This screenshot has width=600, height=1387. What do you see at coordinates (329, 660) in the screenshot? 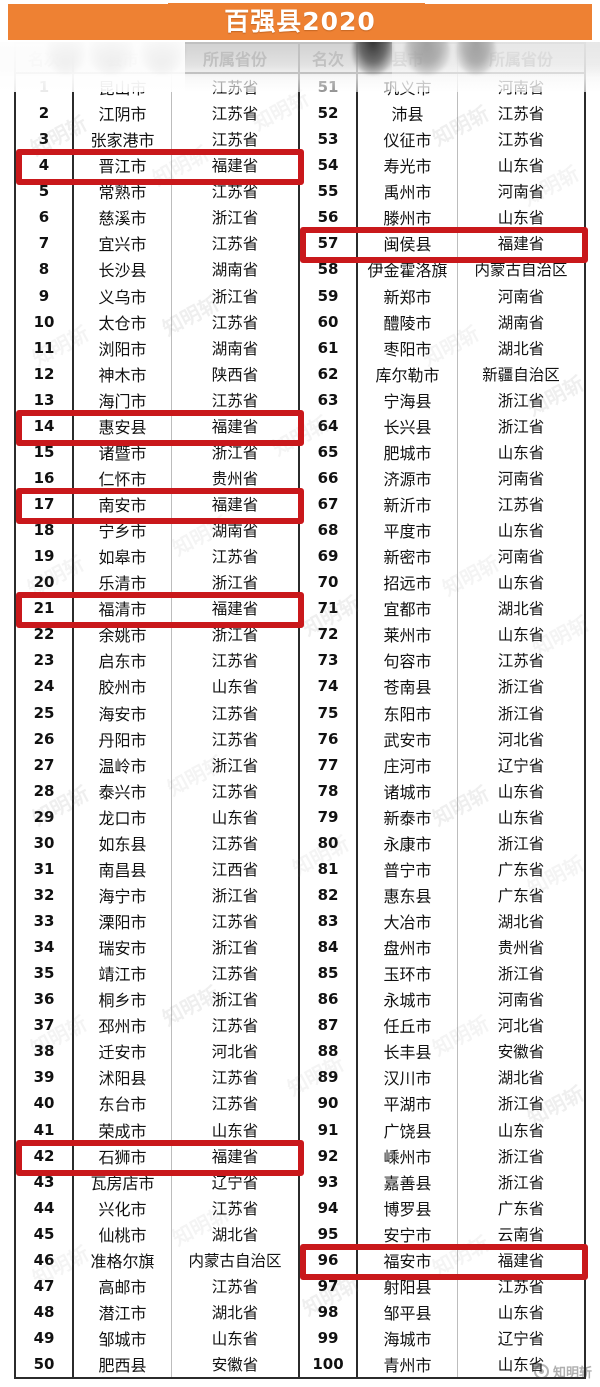
I see `cell-rank: 73` at bounding box center [329, 660].